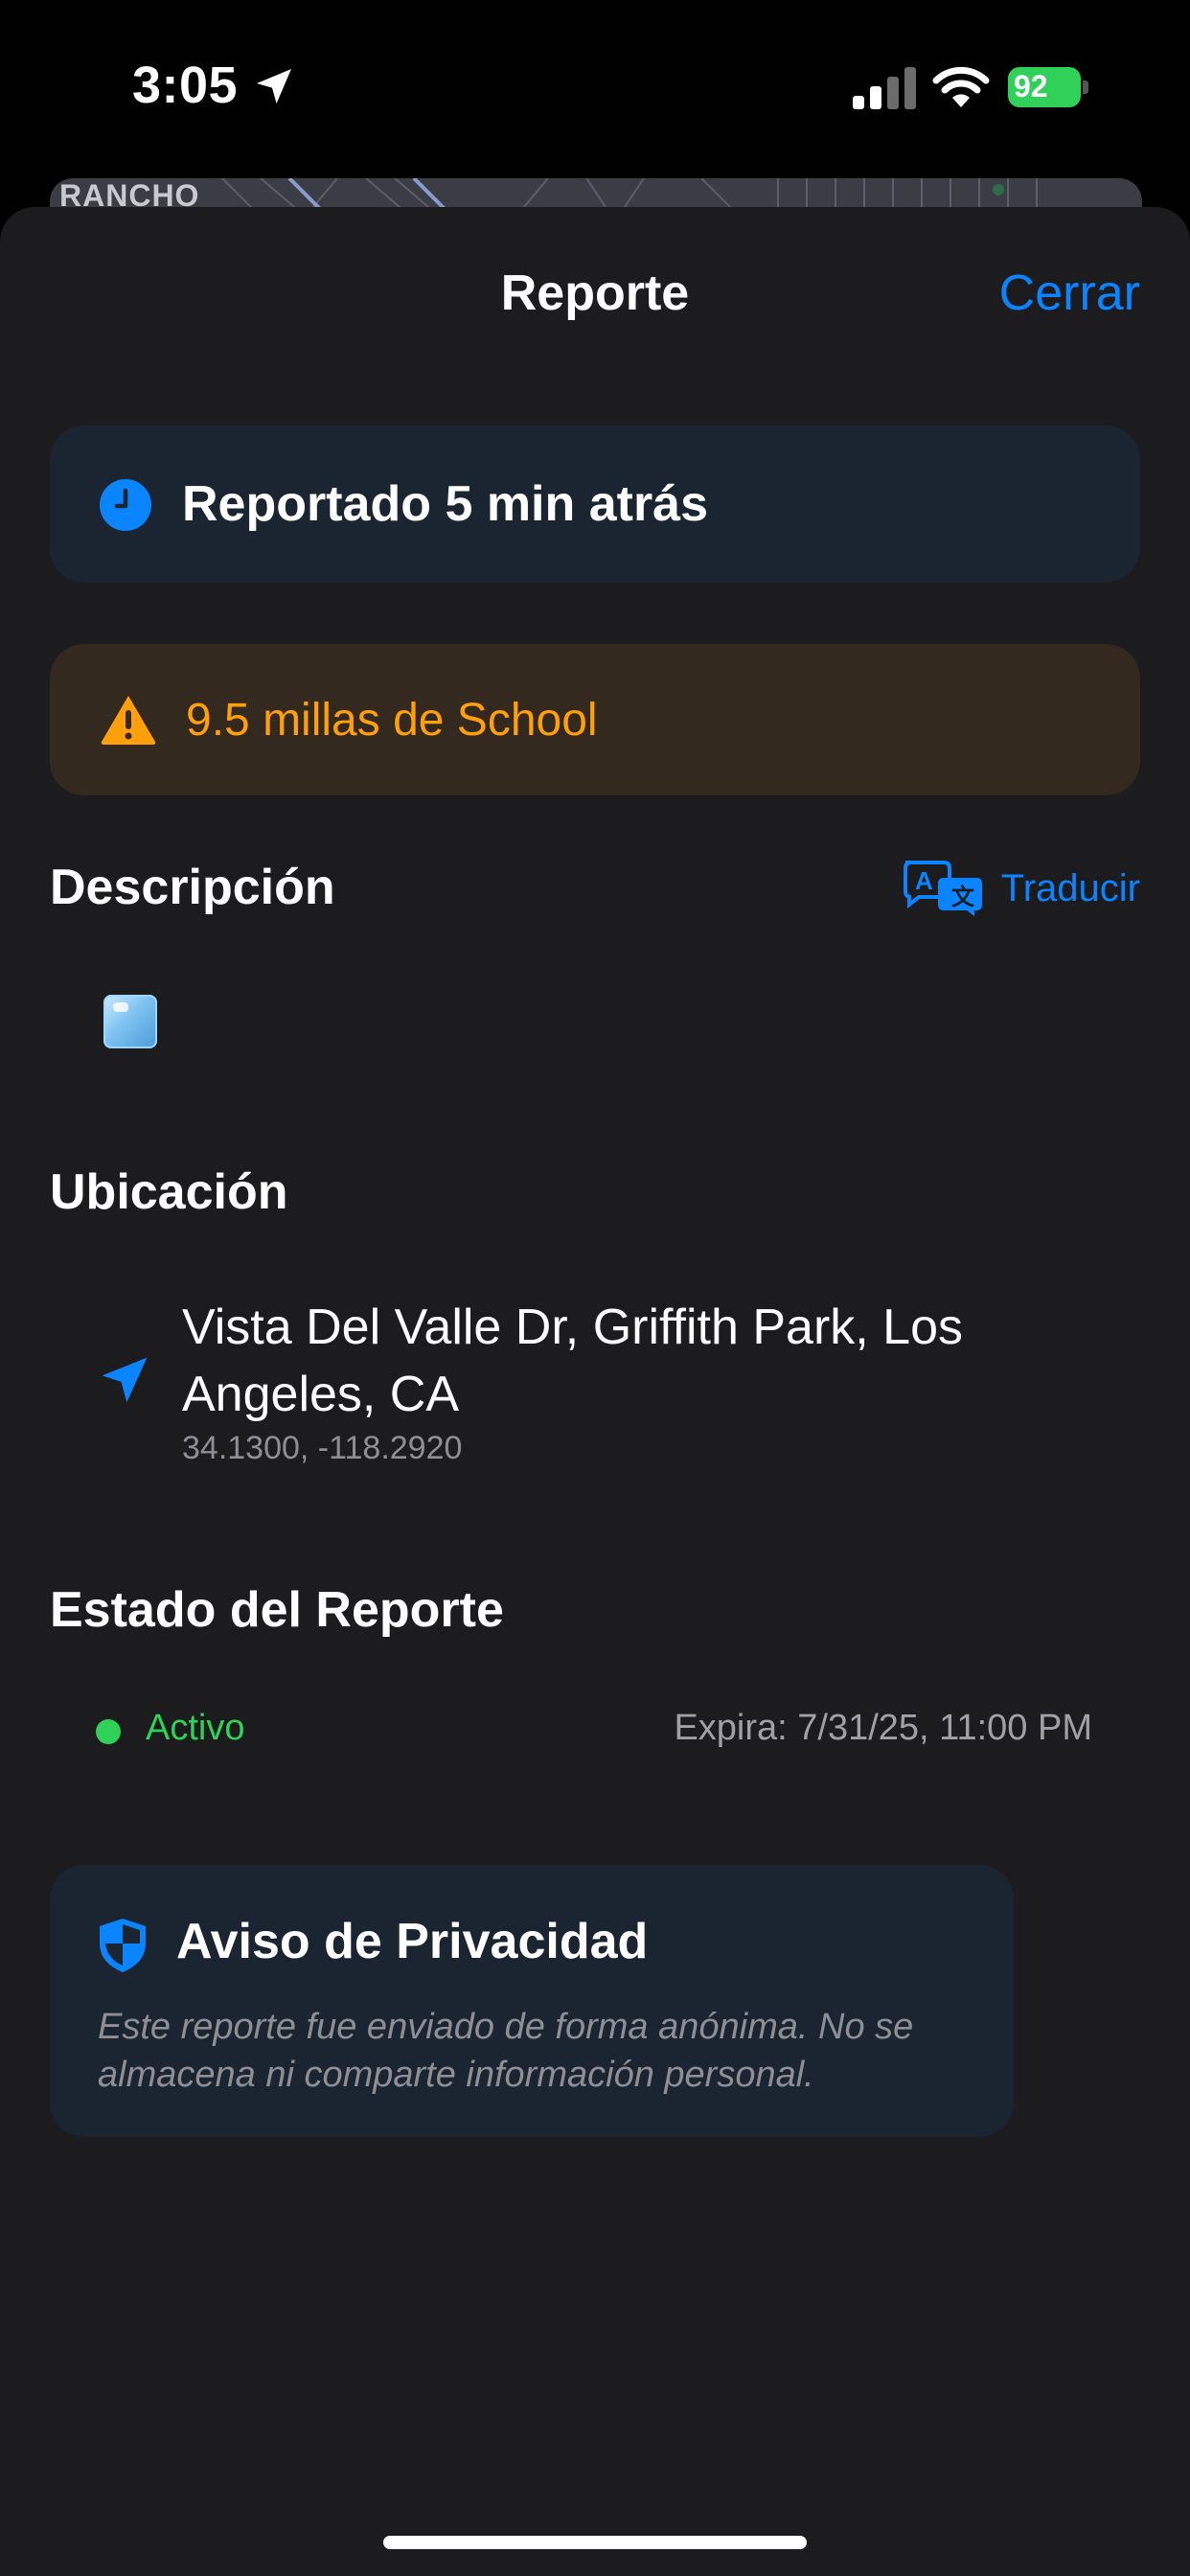  Describe the element at coordinates (1070, 293) in the screenshot. I see `close-button: Cerrar` at that location.